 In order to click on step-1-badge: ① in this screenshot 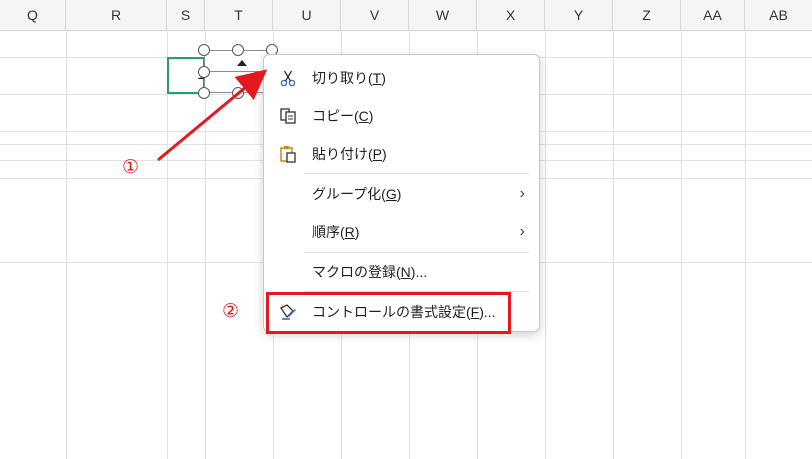, I will do `click(131, 167)`.